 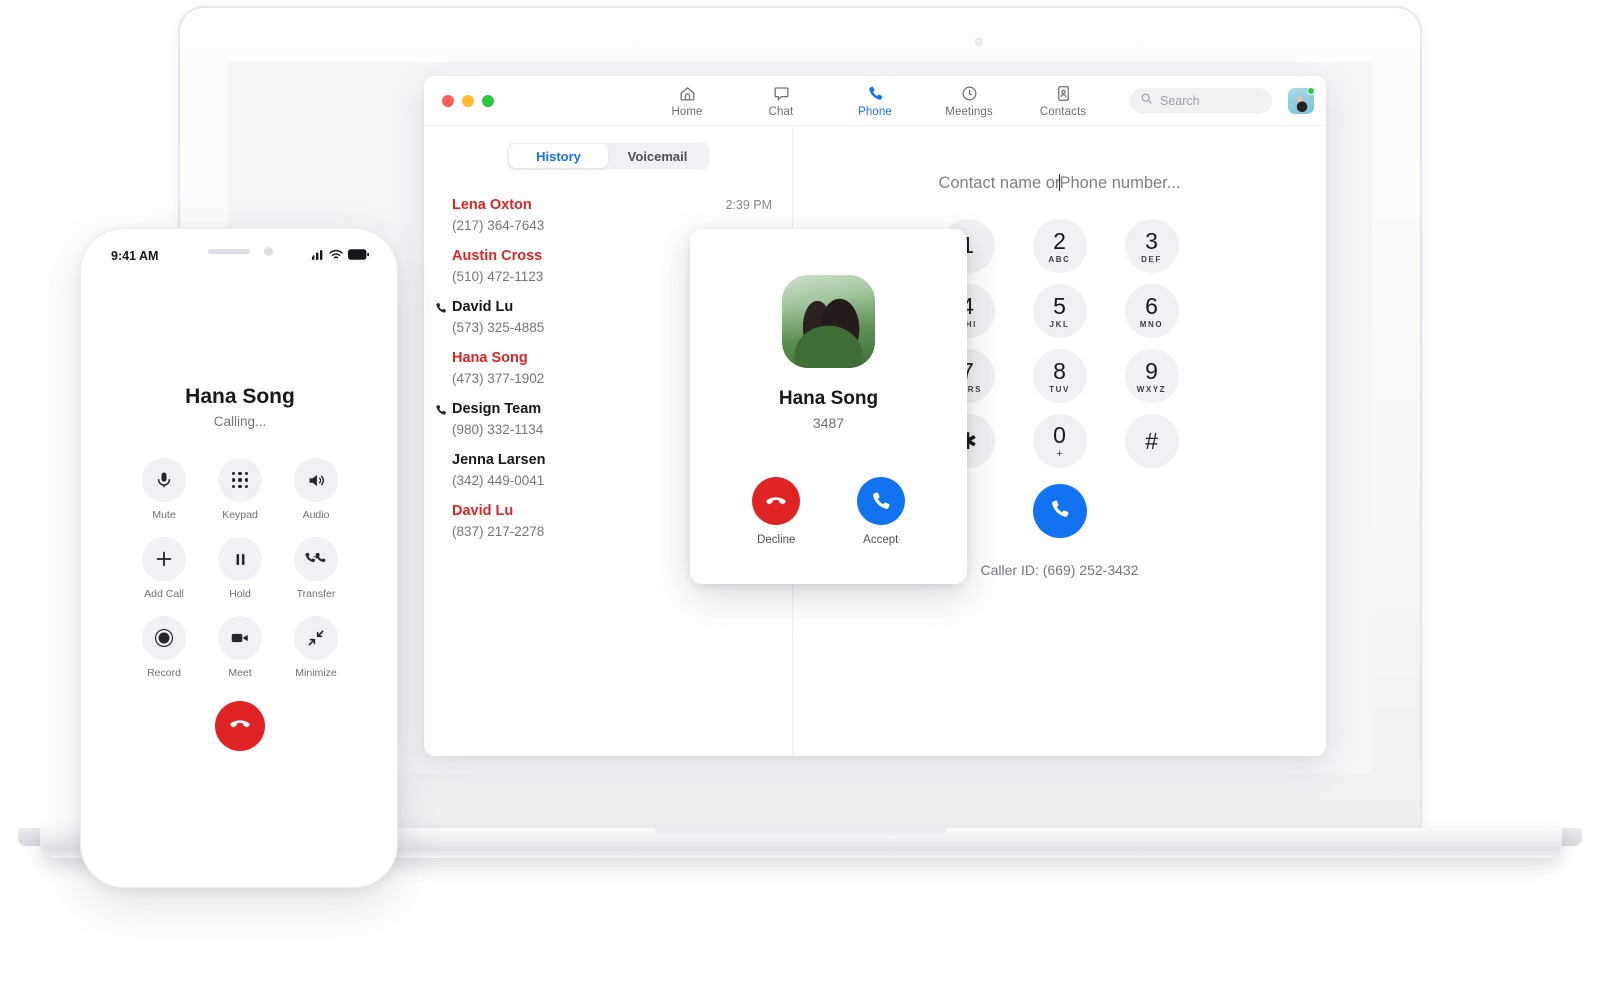 I want to click on active-call-name: Hana Song, so click(x=240, y=396).